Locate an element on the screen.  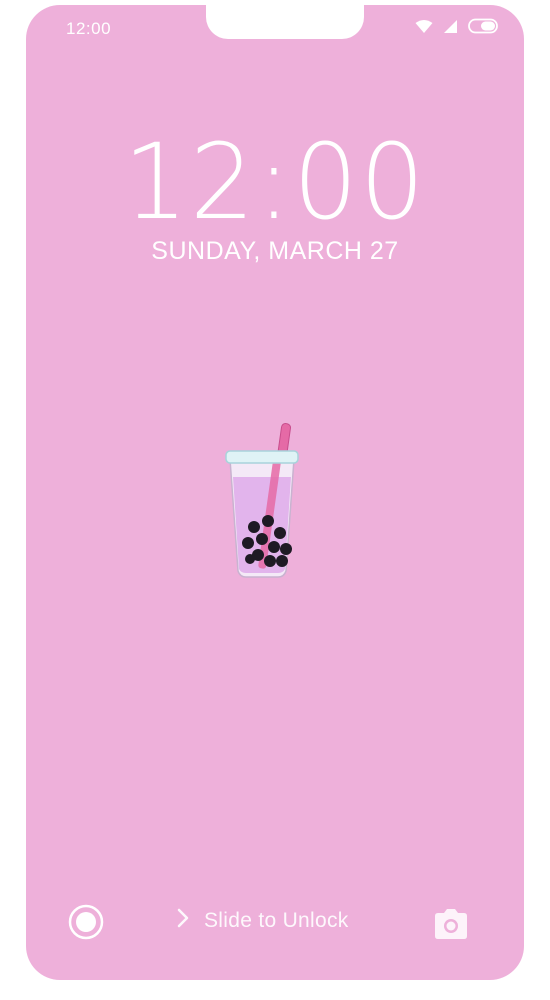
status-icons is located at coordinates (457, 26).